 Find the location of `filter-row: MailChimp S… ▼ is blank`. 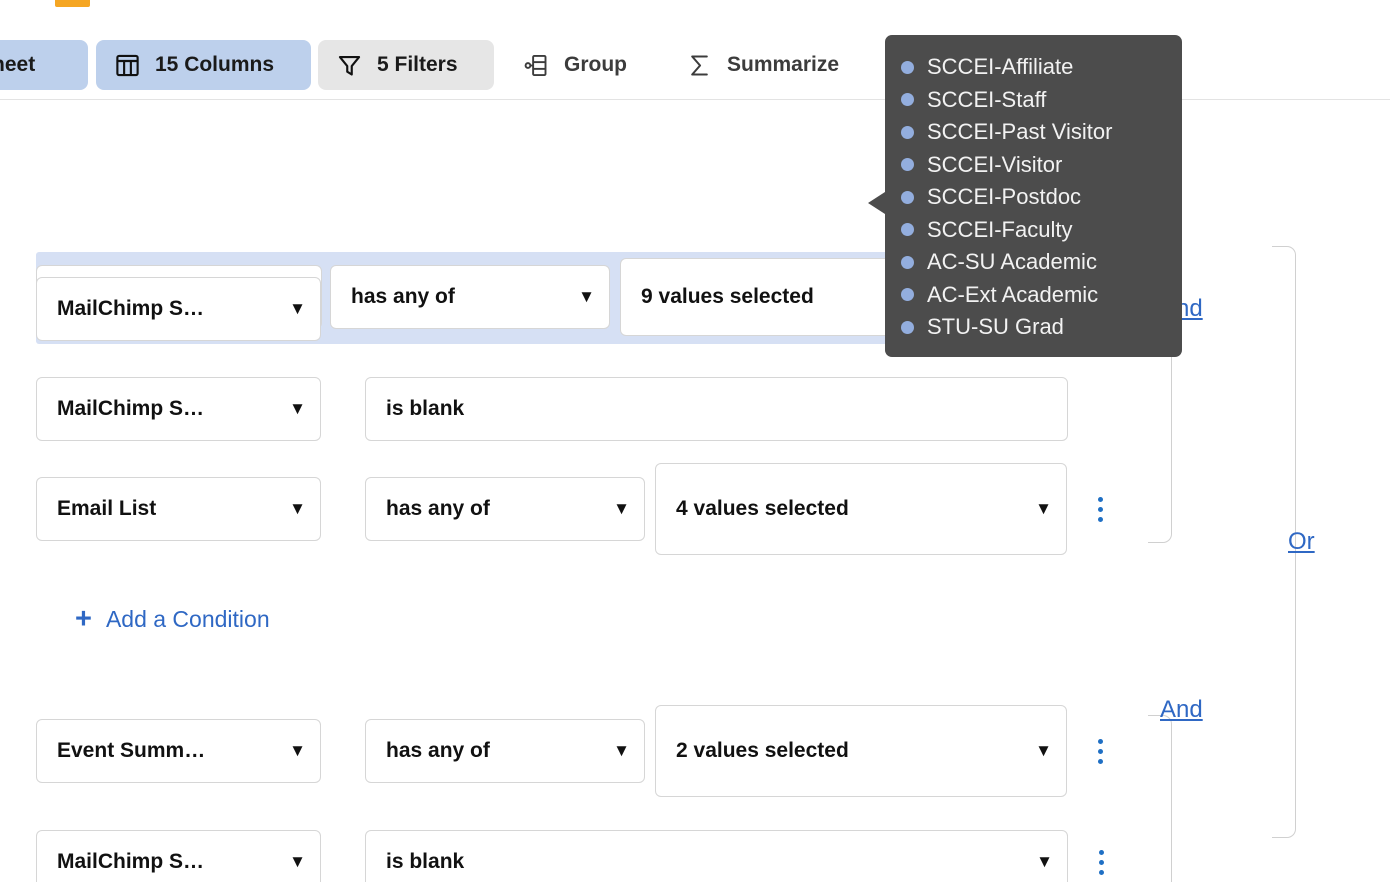

filter-row: MailChimp S… ▼ is blank is located at coordinates (552, 409).